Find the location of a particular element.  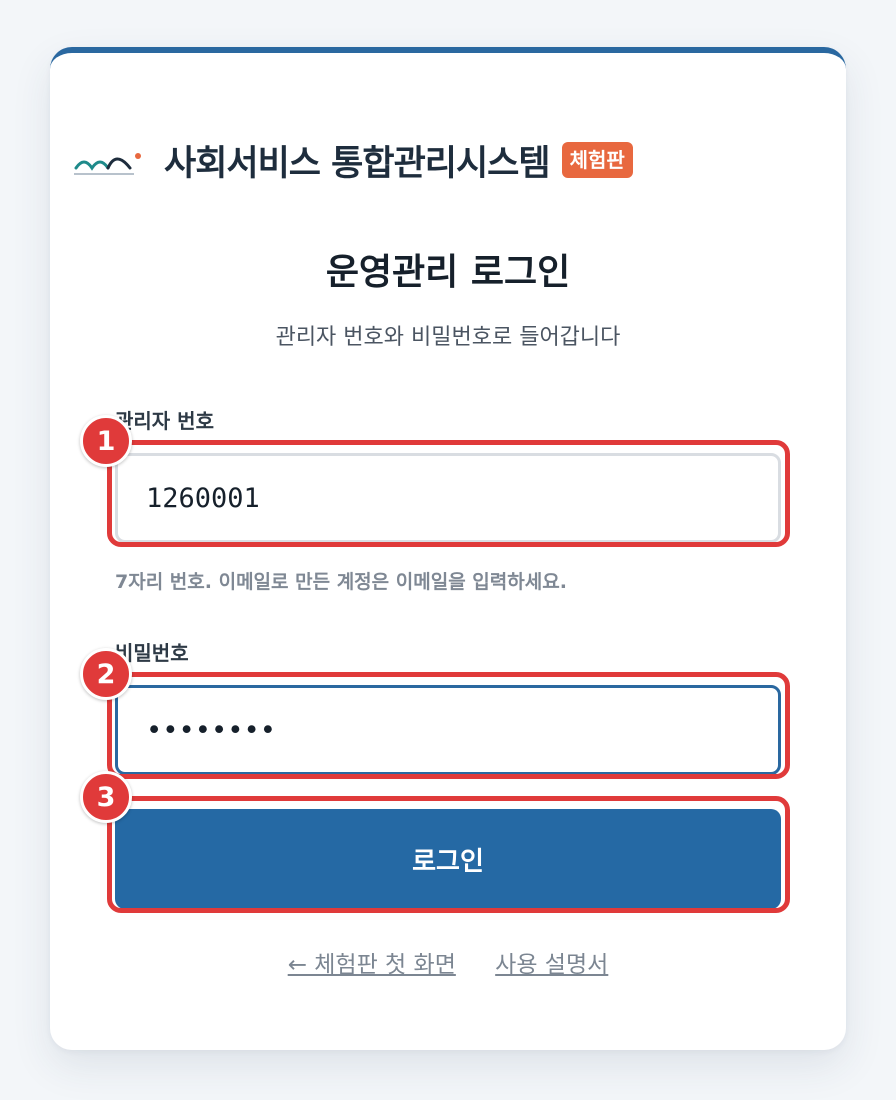

step-marker-1: 1 is located at coordinates (106, 441).